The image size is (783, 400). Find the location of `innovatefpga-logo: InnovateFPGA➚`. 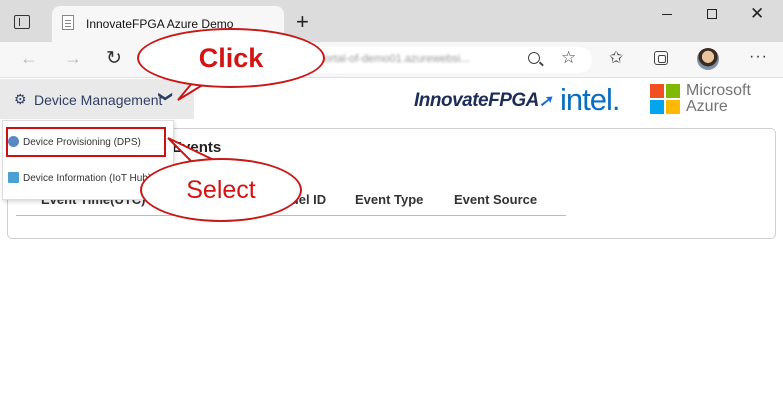

innovatefpga-logo: InnovateFPGA➚ is located at coordinates (483, 101).